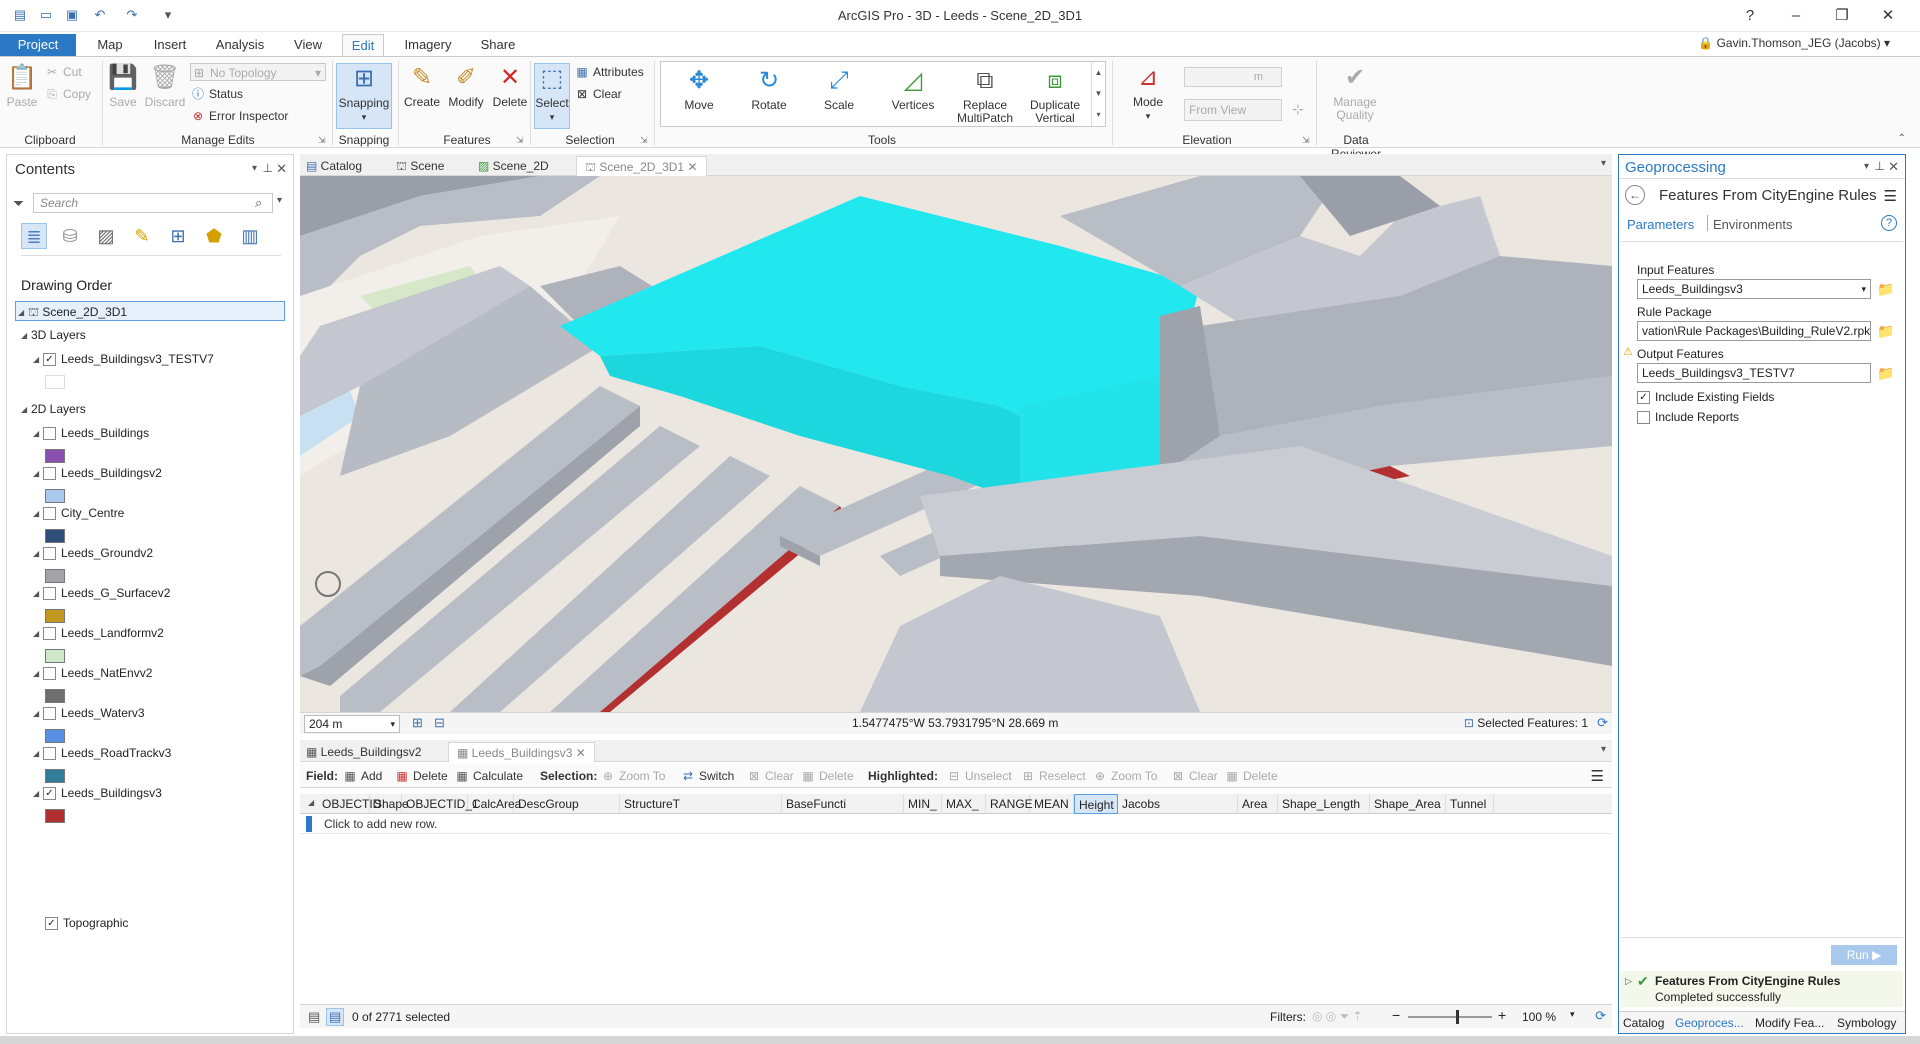 The image size is (1920, 1044). What do you see at coordinates (1635, 195) in the screenshot?
I see `back-arrow-icon: ←` at bounding box center [1635, 195].